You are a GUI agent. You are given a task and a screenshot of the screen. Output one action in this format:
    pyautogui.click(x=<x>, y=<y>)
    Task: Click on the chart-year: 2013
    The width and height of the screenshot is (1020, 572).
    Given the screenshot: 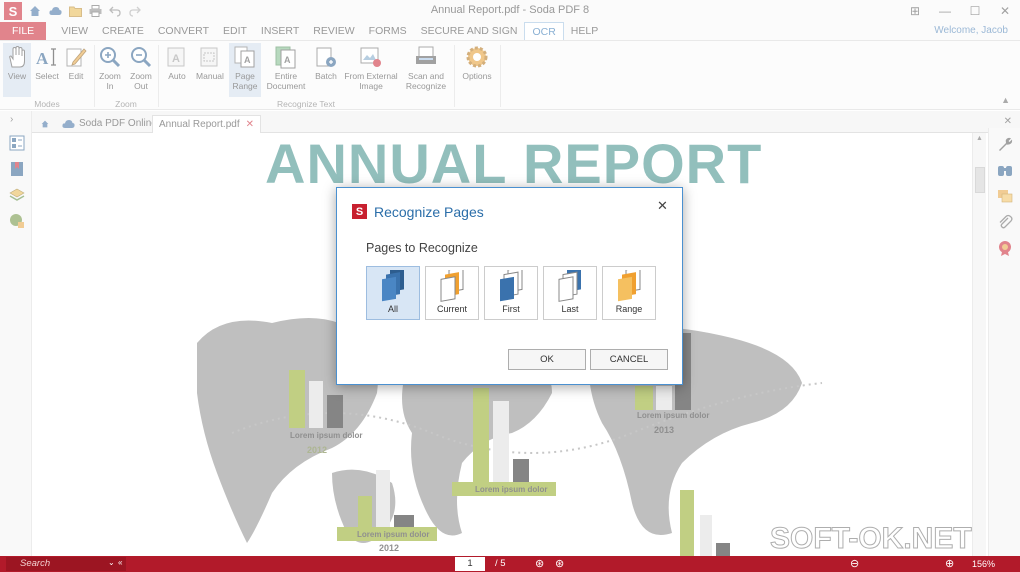 What is the action you would take?
    pyautogui.click(x=664, y=430)
    